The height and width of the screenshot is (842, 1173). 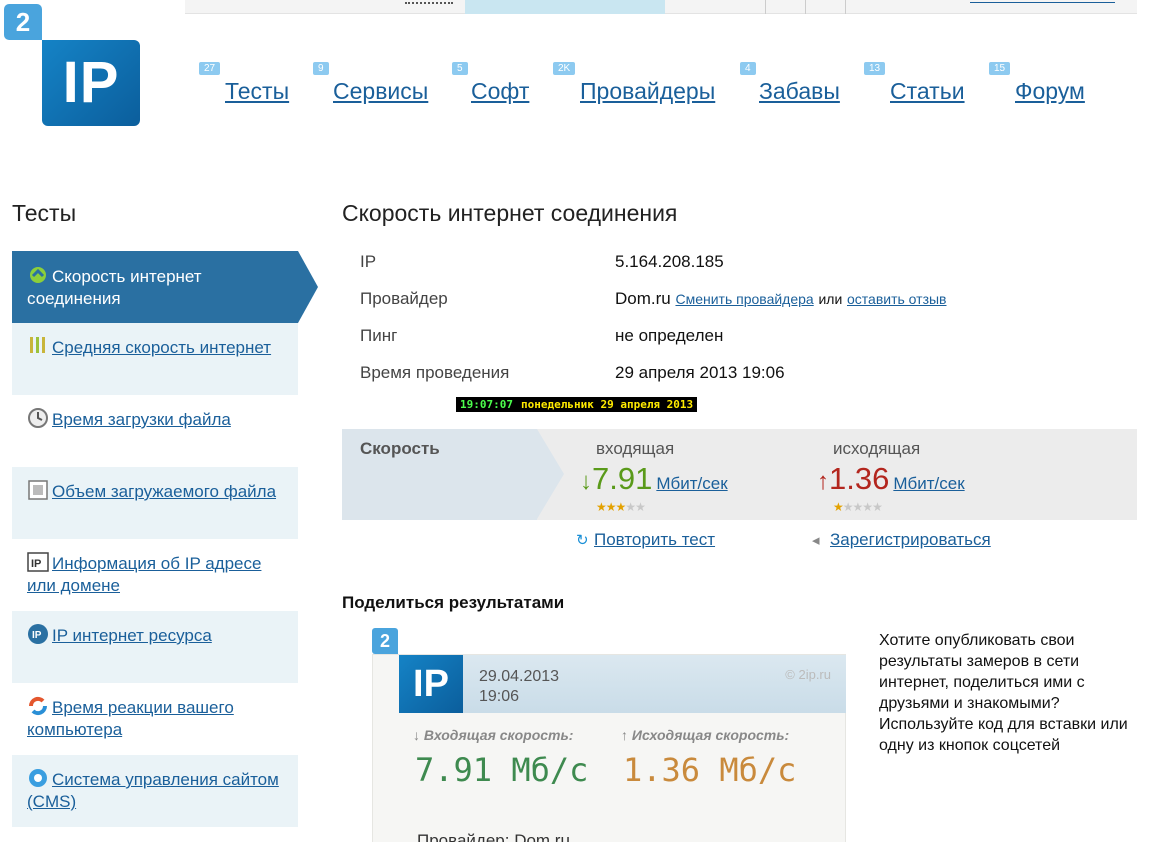 What do you see at coordinates (799, 91) in the screenshot?
I see `nav-label: Забавы` at bounding box center [799, 91].